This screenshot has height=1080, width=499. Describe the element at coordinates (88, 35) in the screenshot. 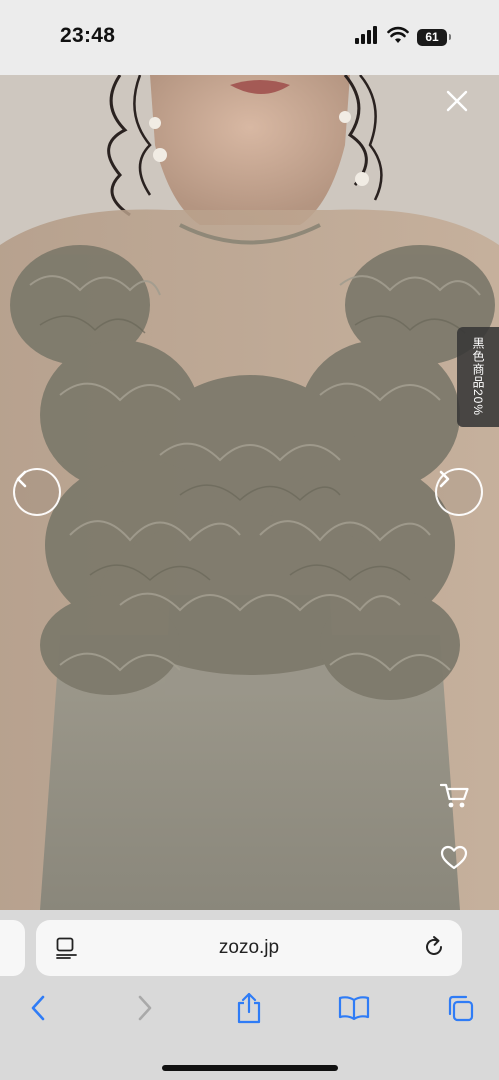

I see `status-time: 23:48` at that location.